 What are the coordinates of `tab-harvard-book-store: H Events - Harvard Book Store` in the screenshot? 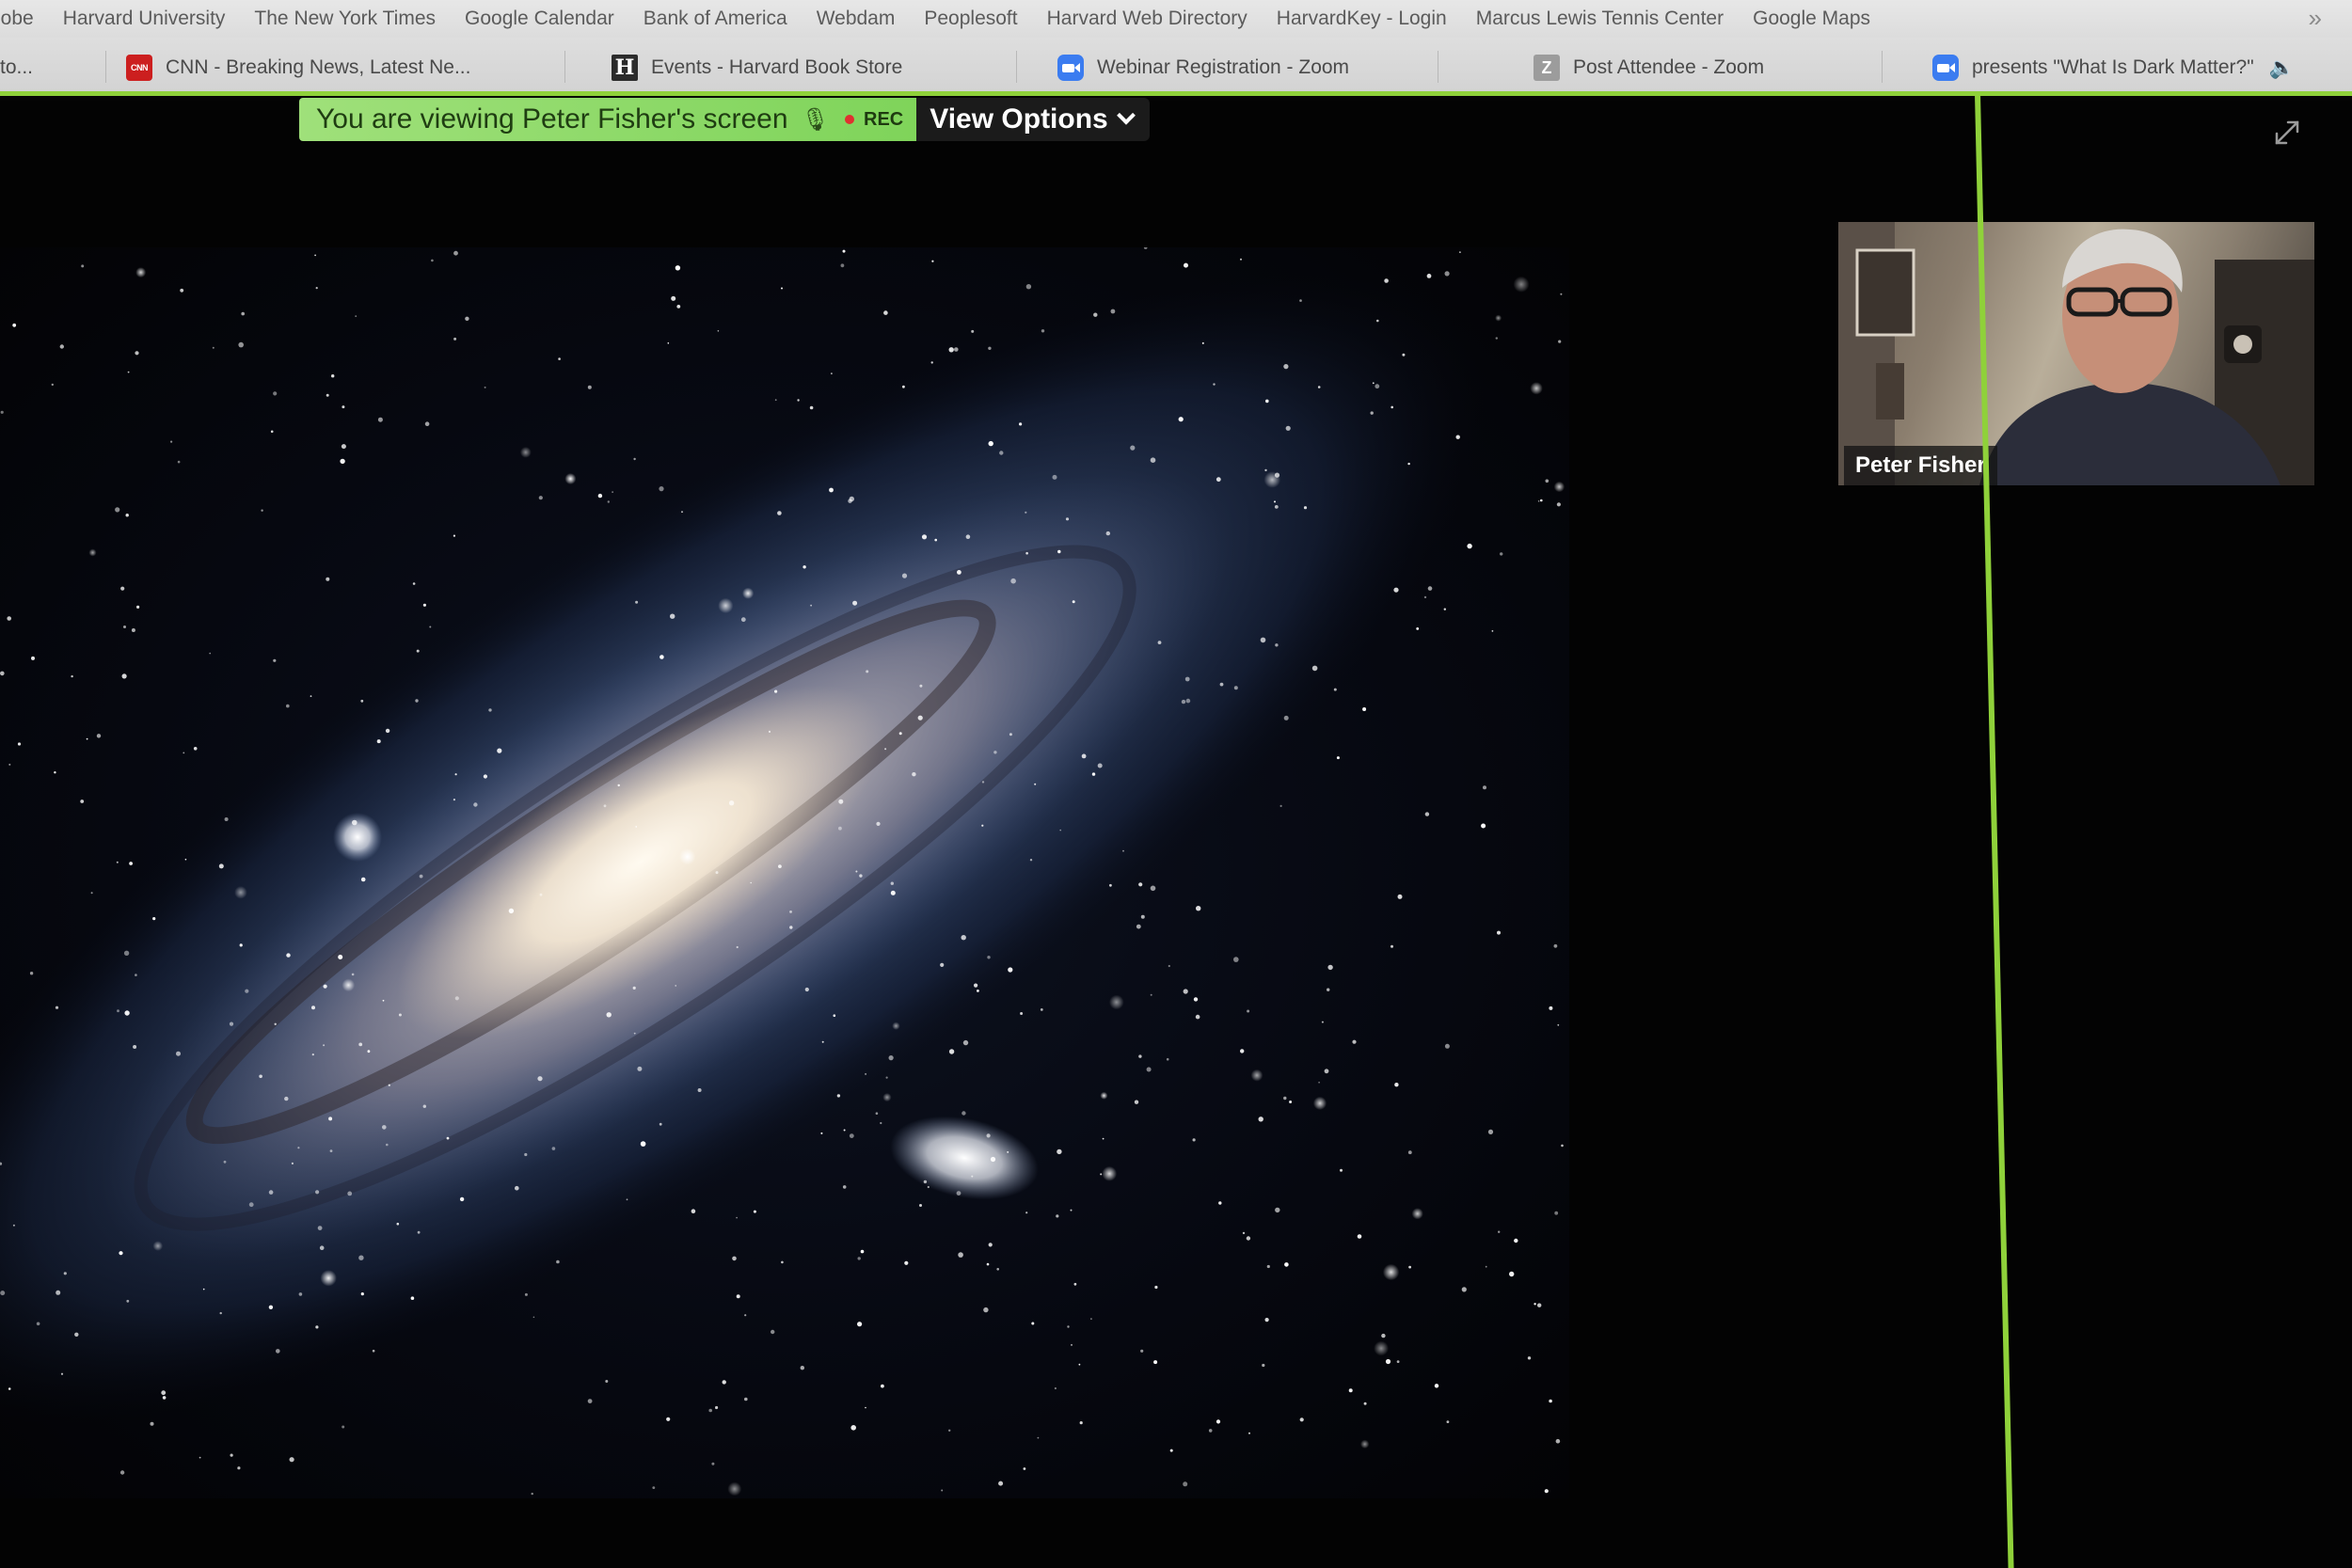 It's located at (757, 68).